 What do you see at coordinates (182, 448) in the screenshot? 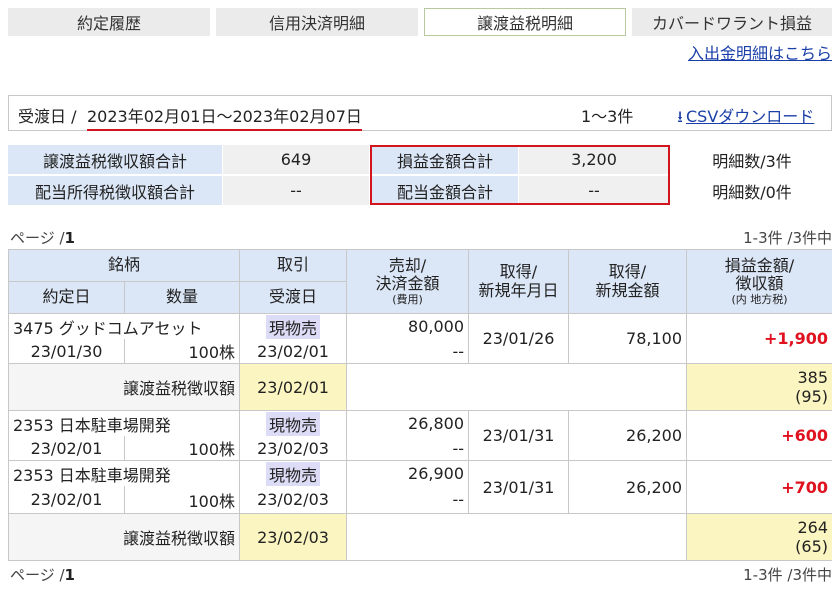
I see `trade-2-qty: 100株` at bounding box center [182, 448].